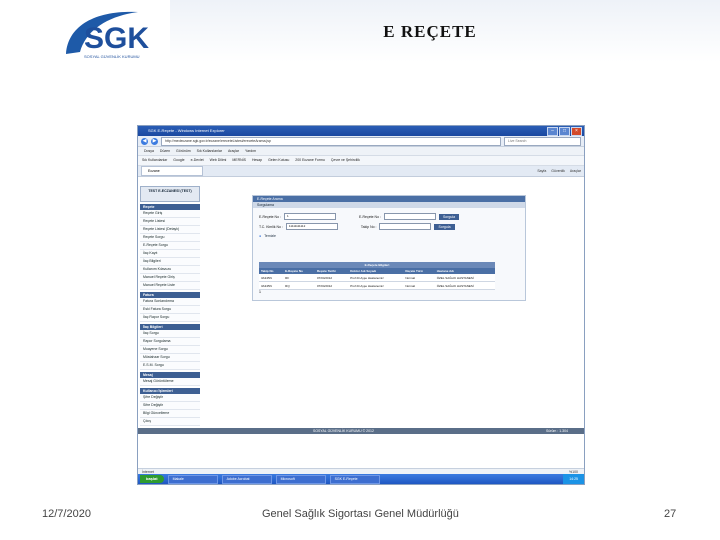 The height and width of the screenshot is (540, 720). What do you see at coordinates (310, 160) in the screenshot?
I see `favorite-item: 200 Eczane Formu` at bounding box center [310, 160].